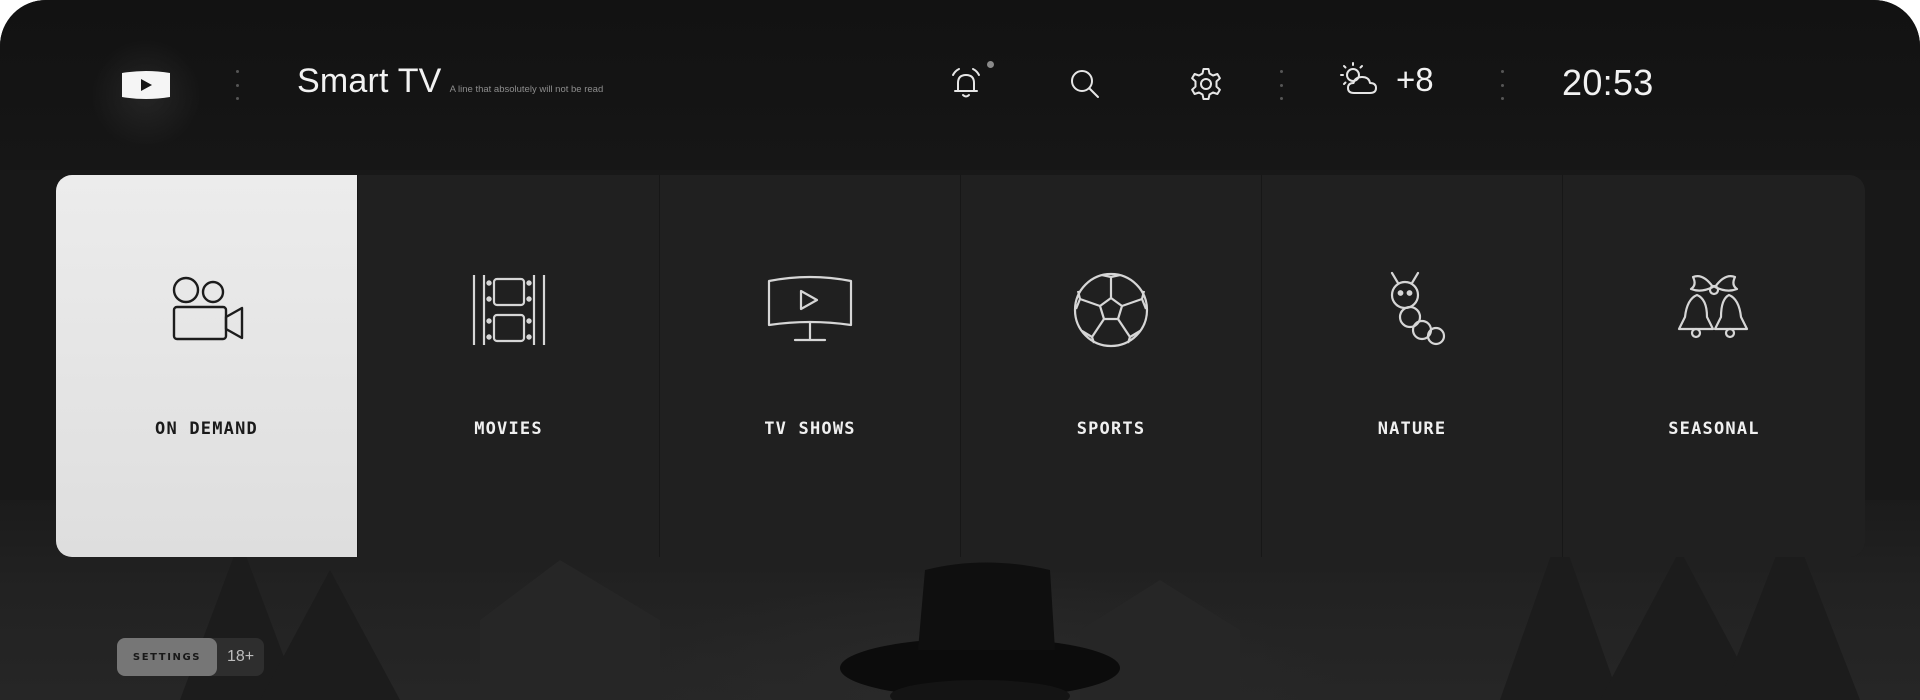 Image resolution: width=1920 pixels, height=700 pixels. Describe the element at coordinates (1412, 429) in the screenshot. I see `category-label: NATURE` at that location.